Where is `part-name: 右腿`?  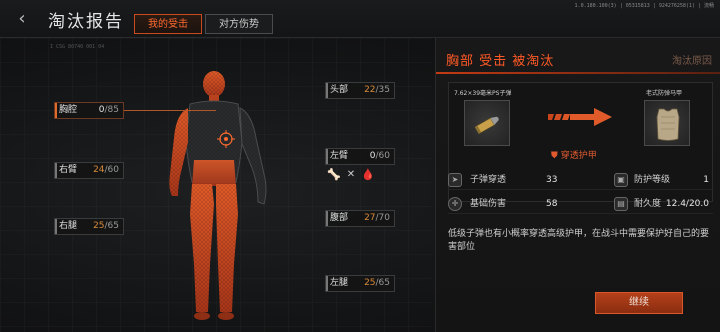 part-name: 右腿 is located at coordinates (68, 226).